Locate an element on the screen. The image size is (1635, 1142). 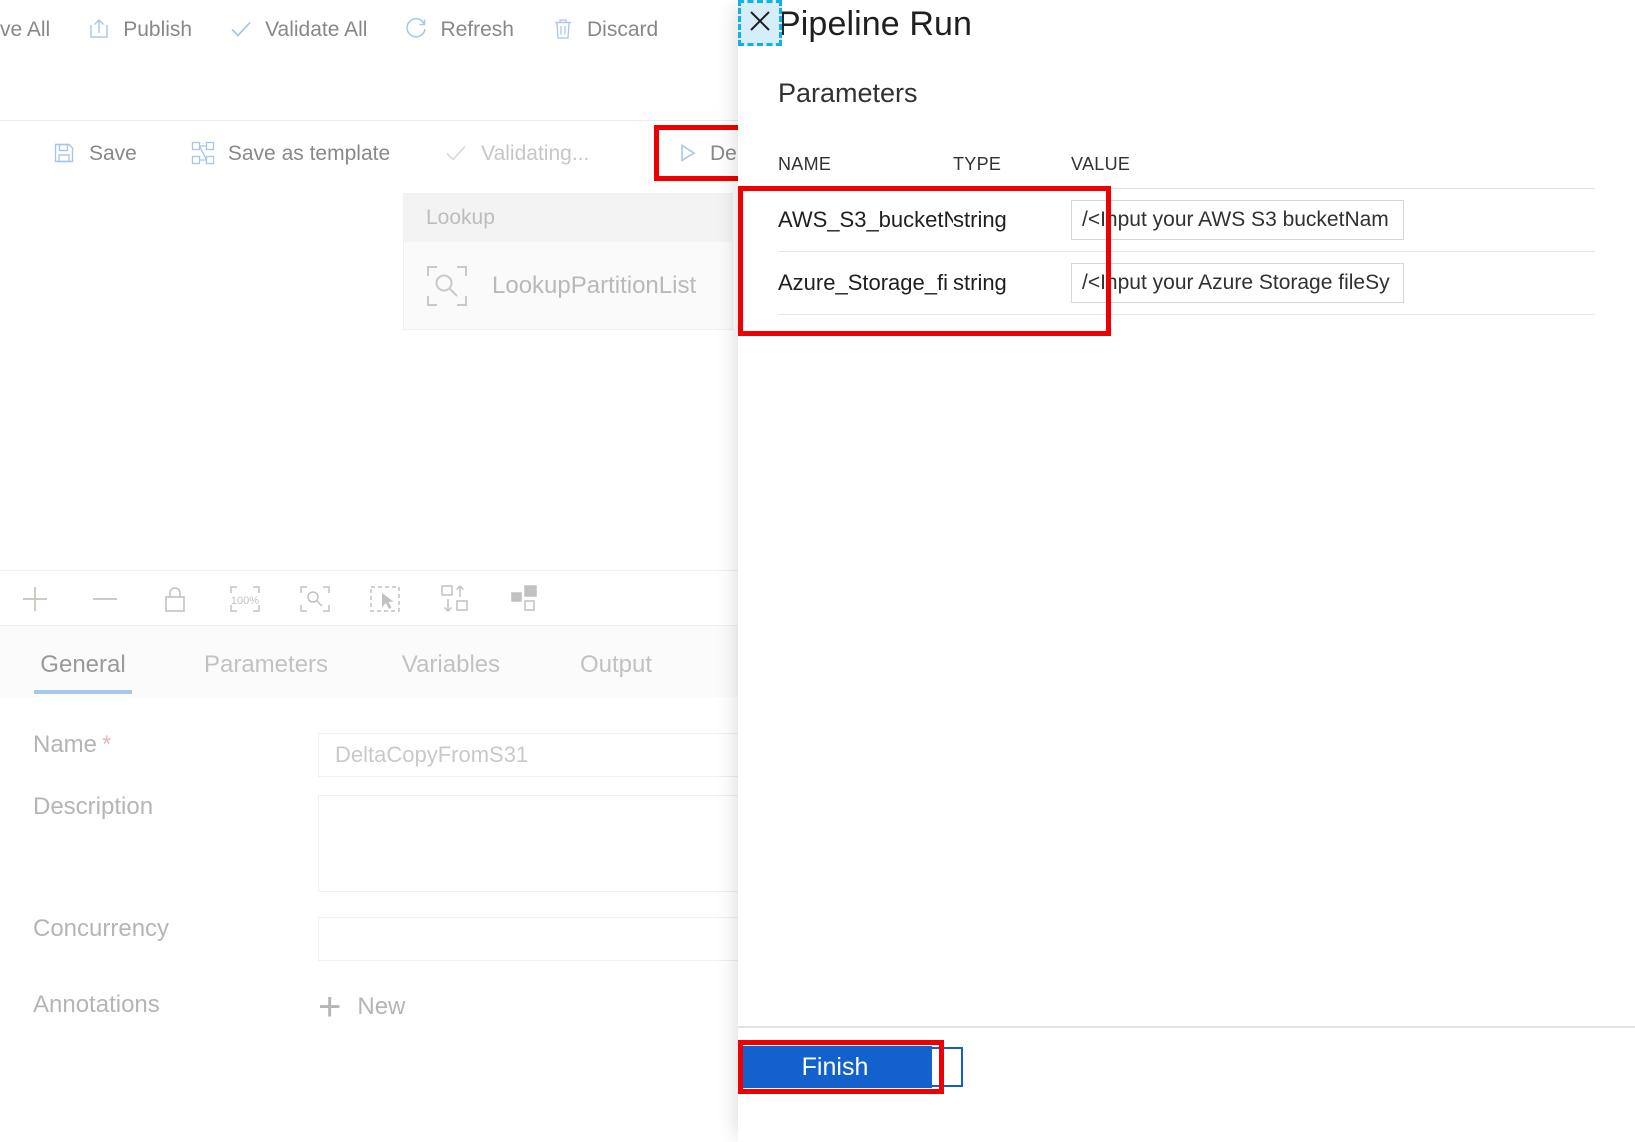
tab-variables: Variables is located at coordinates (451, 665).